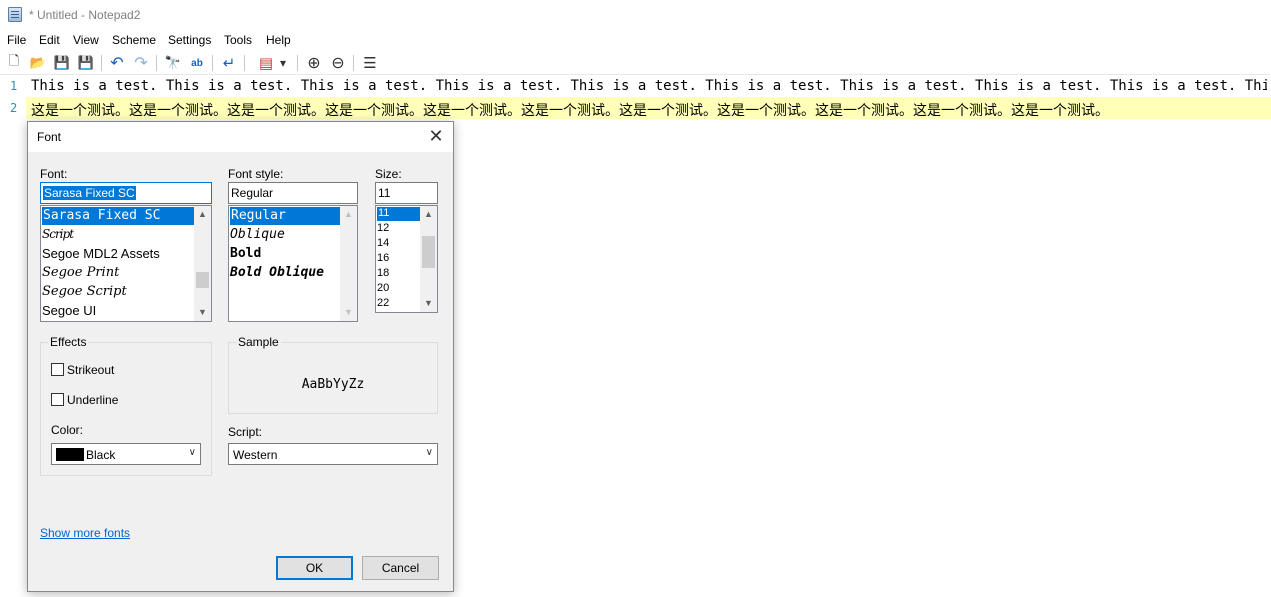  What do you see at coordinates (67, 430) in the screenshot?
I see `color-label: Color:` at bounding box center [67, 430].